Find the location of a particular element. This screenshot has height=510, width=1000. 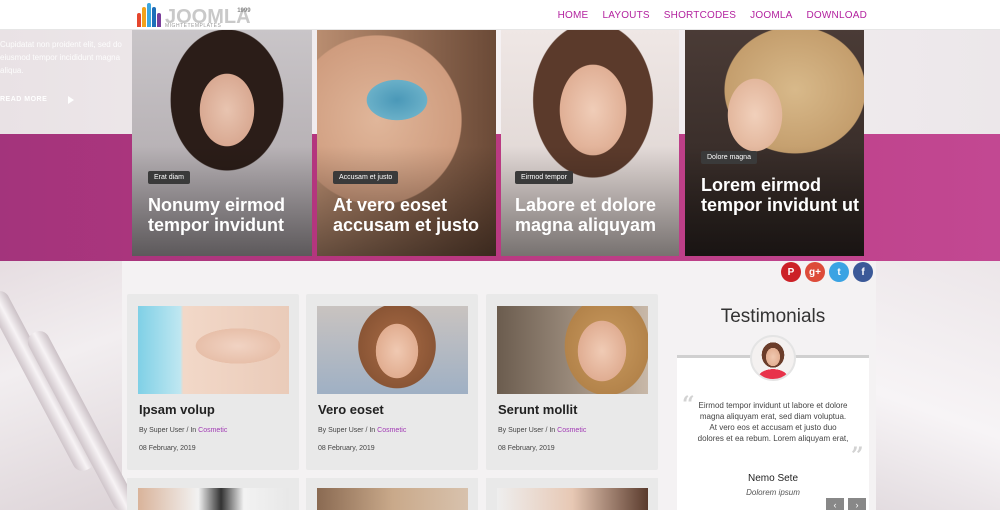

testimonials-heading: Testimonials is located at coordinates (773, 316).